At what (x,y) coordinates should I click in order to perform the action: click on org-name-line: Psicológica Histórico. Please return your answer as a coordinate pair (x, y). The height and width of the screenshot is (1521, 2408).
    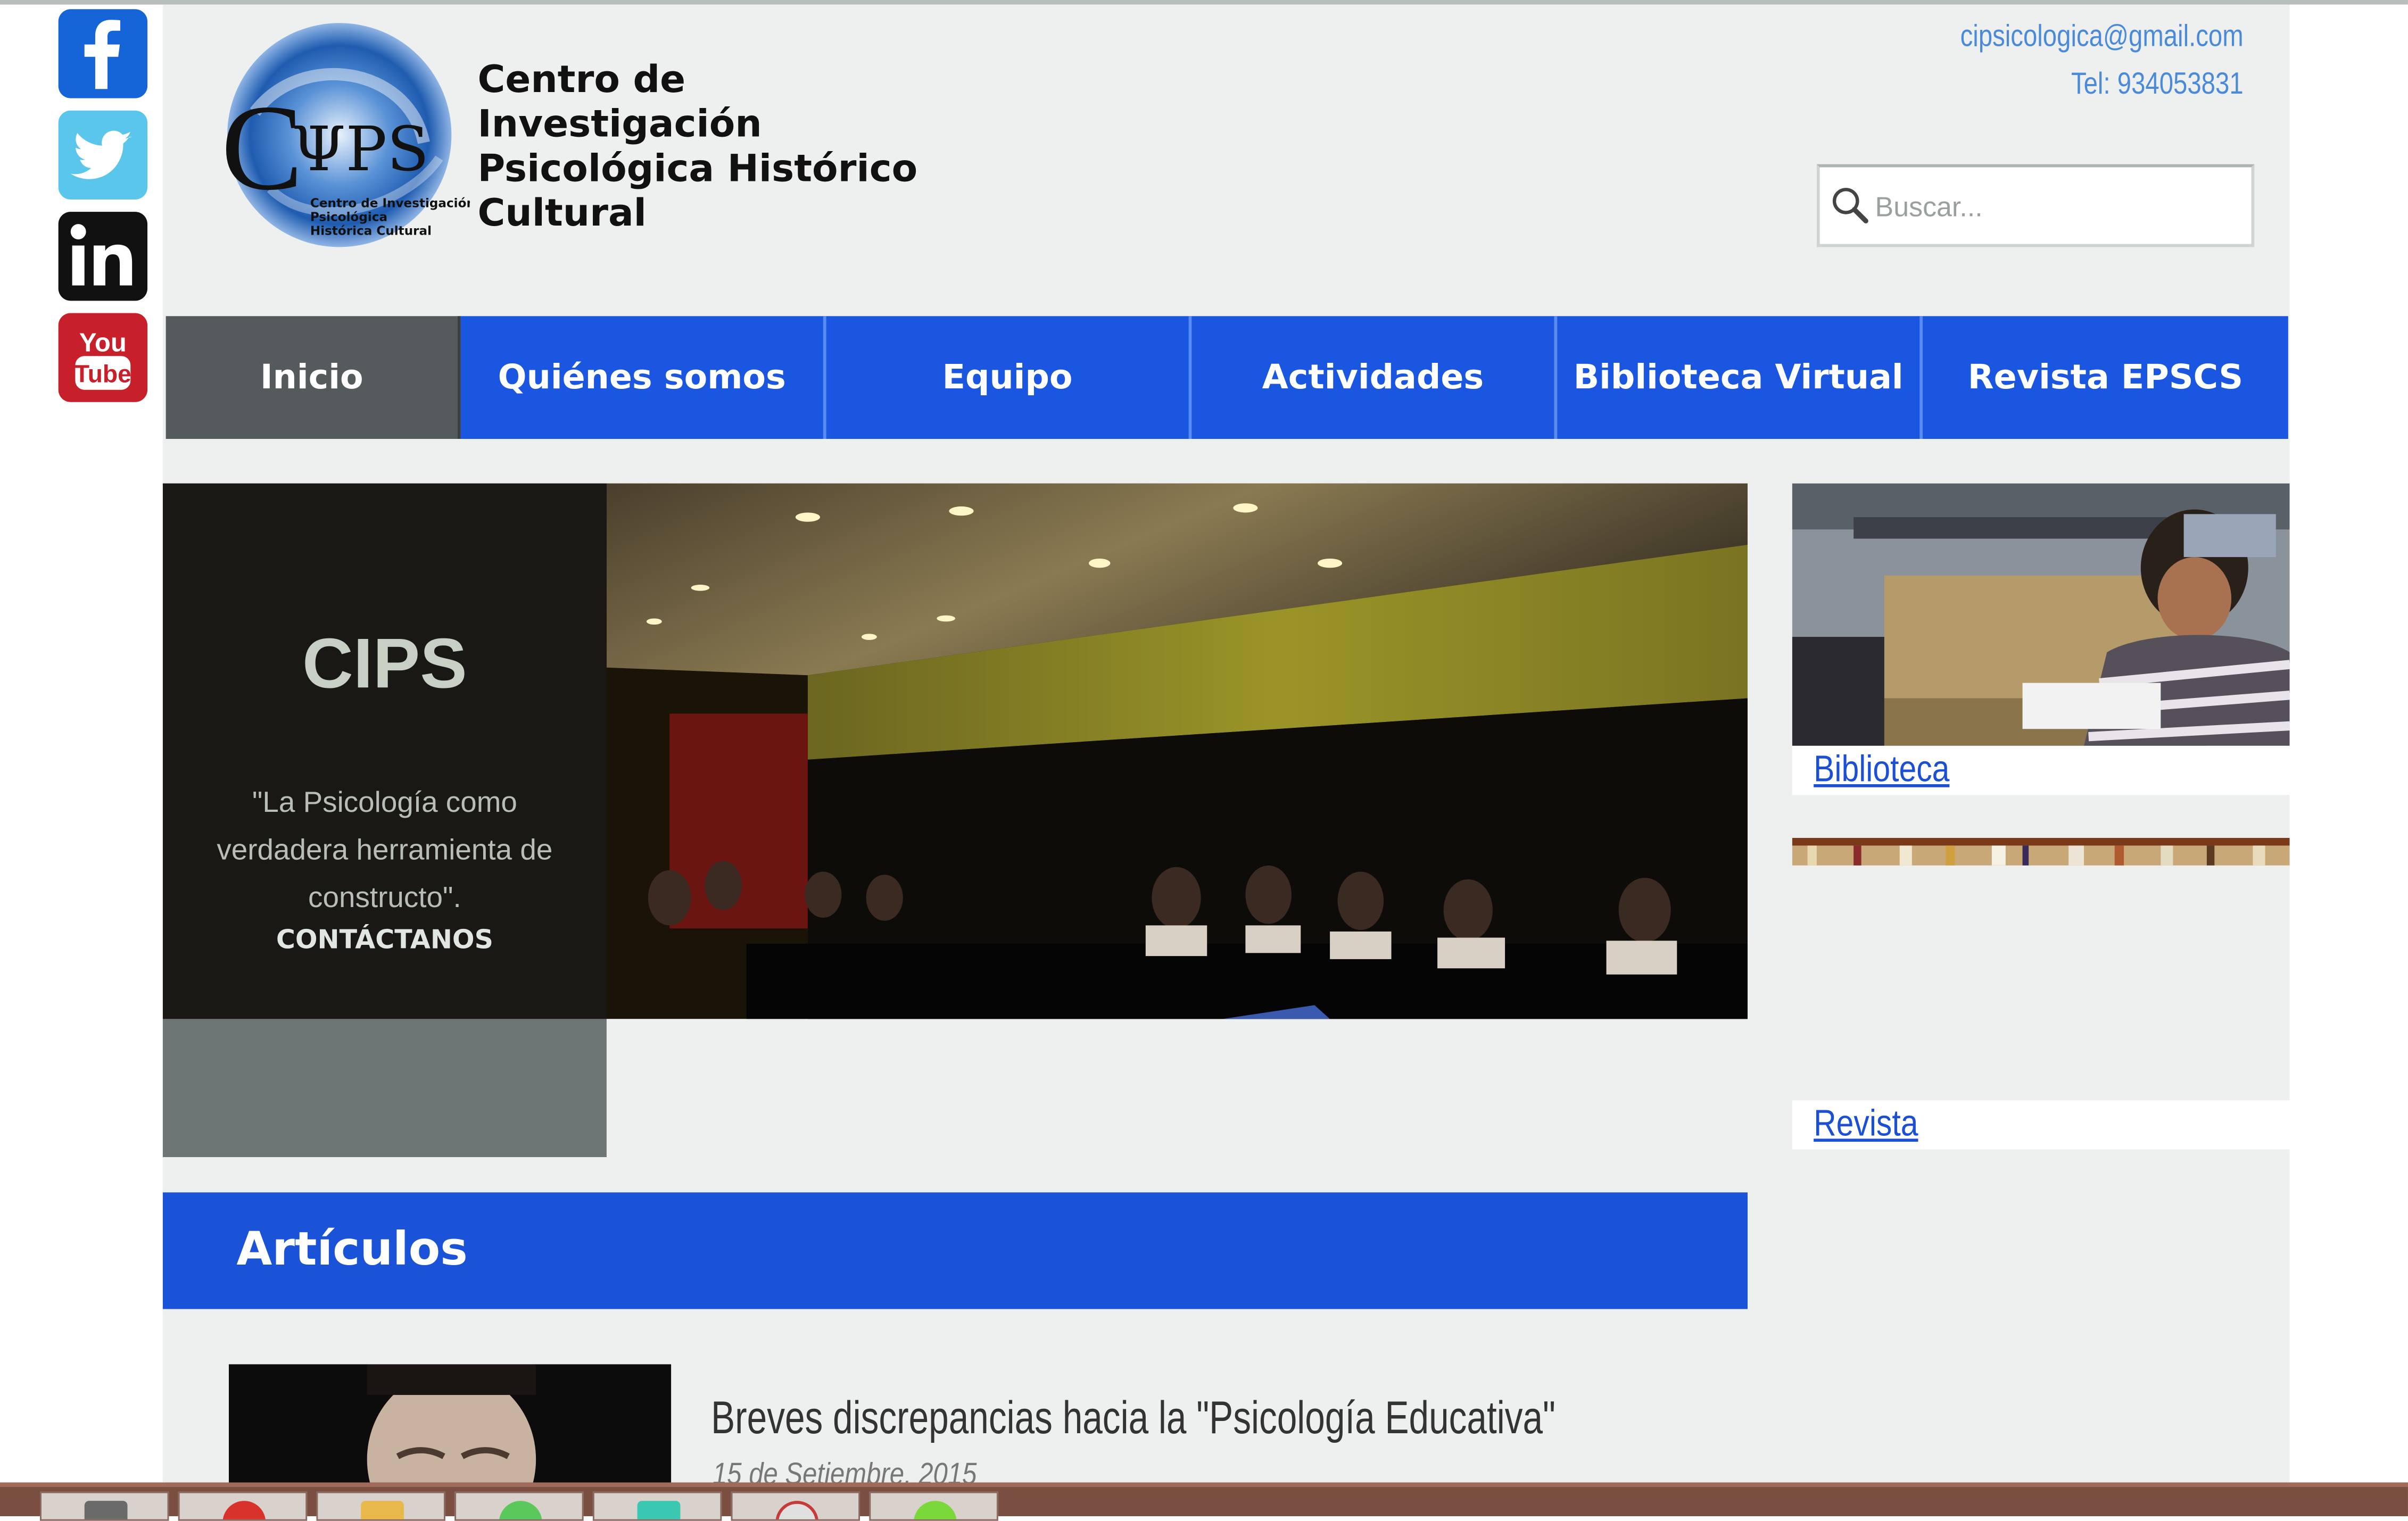
    Looking at the image, I should click on (697, 168).